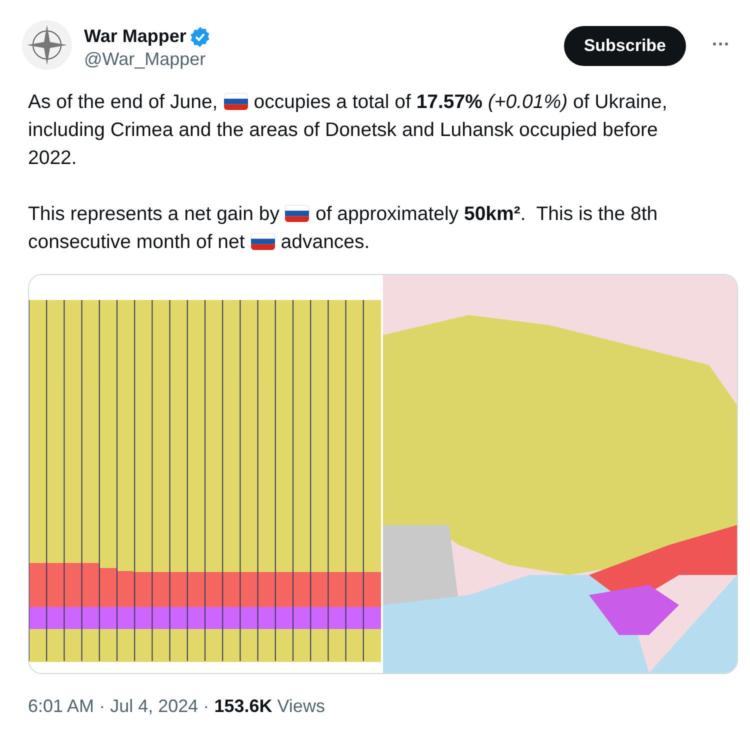 The image size is (750, 751). I want to click on author-name: War Mapper, so click(135, 36).